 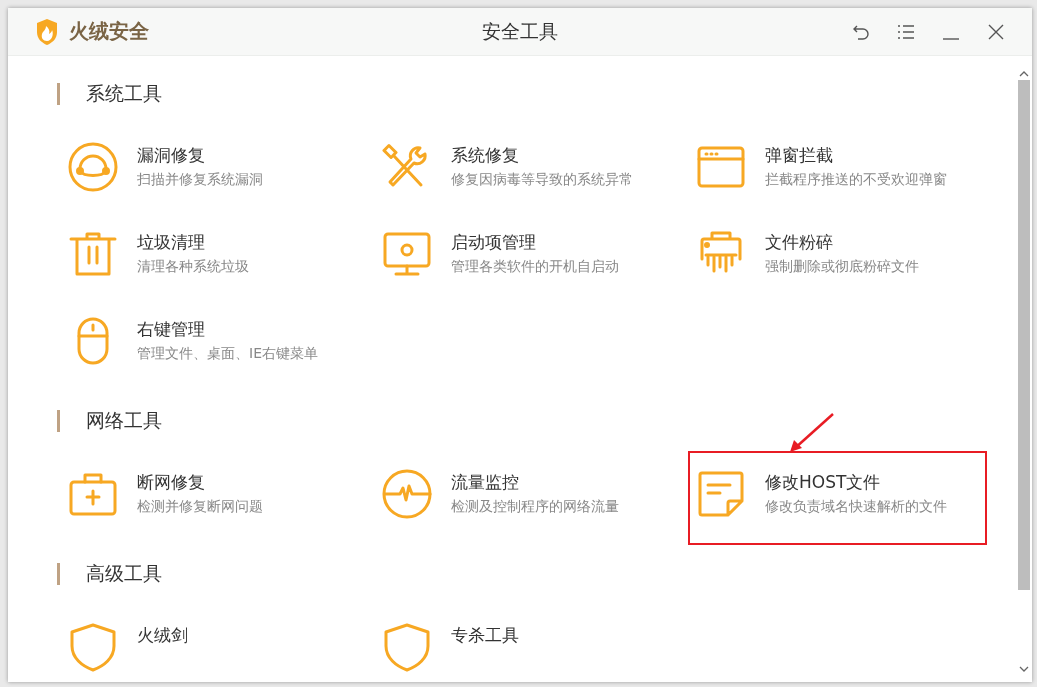 I want to click on pulse-icon, so click(x=407, y=494).